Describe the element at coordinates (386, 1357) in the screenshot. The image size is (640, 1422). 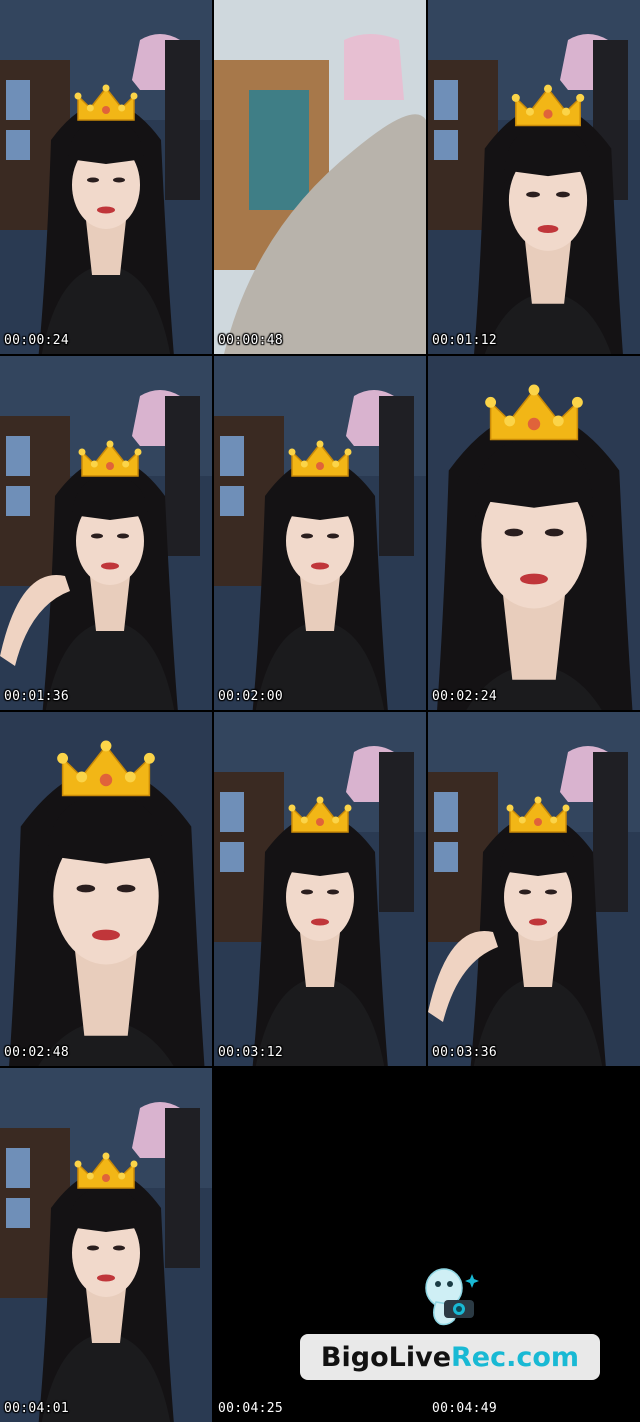
I see `watermark-text-main: BigoLive` at that location.